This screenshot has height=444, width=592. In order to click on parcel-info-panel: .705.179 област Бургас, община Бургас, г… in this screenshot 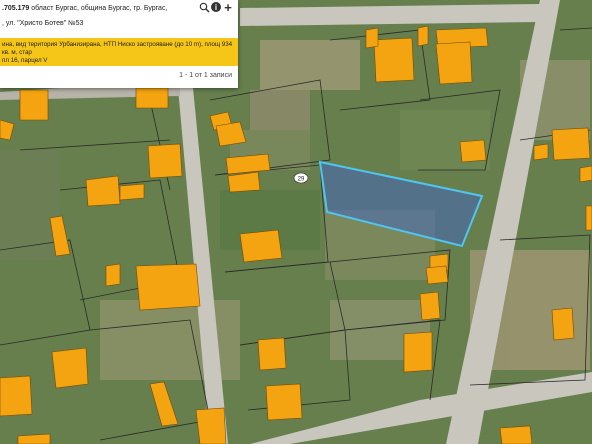, I will do `click(119, 44)`.